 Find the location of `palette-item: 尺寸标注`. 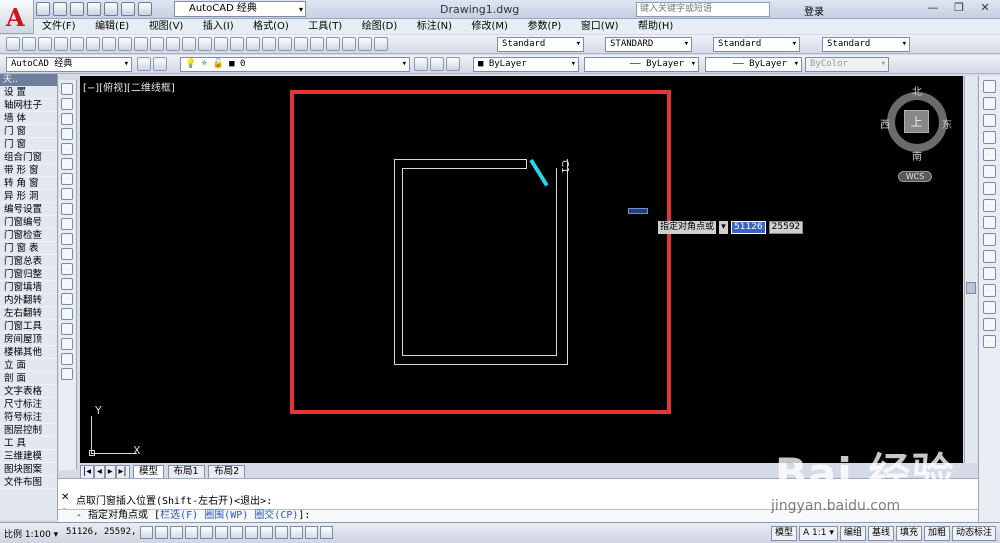

palette-item: 尺寸标注 is located at coordinates (28, 404).